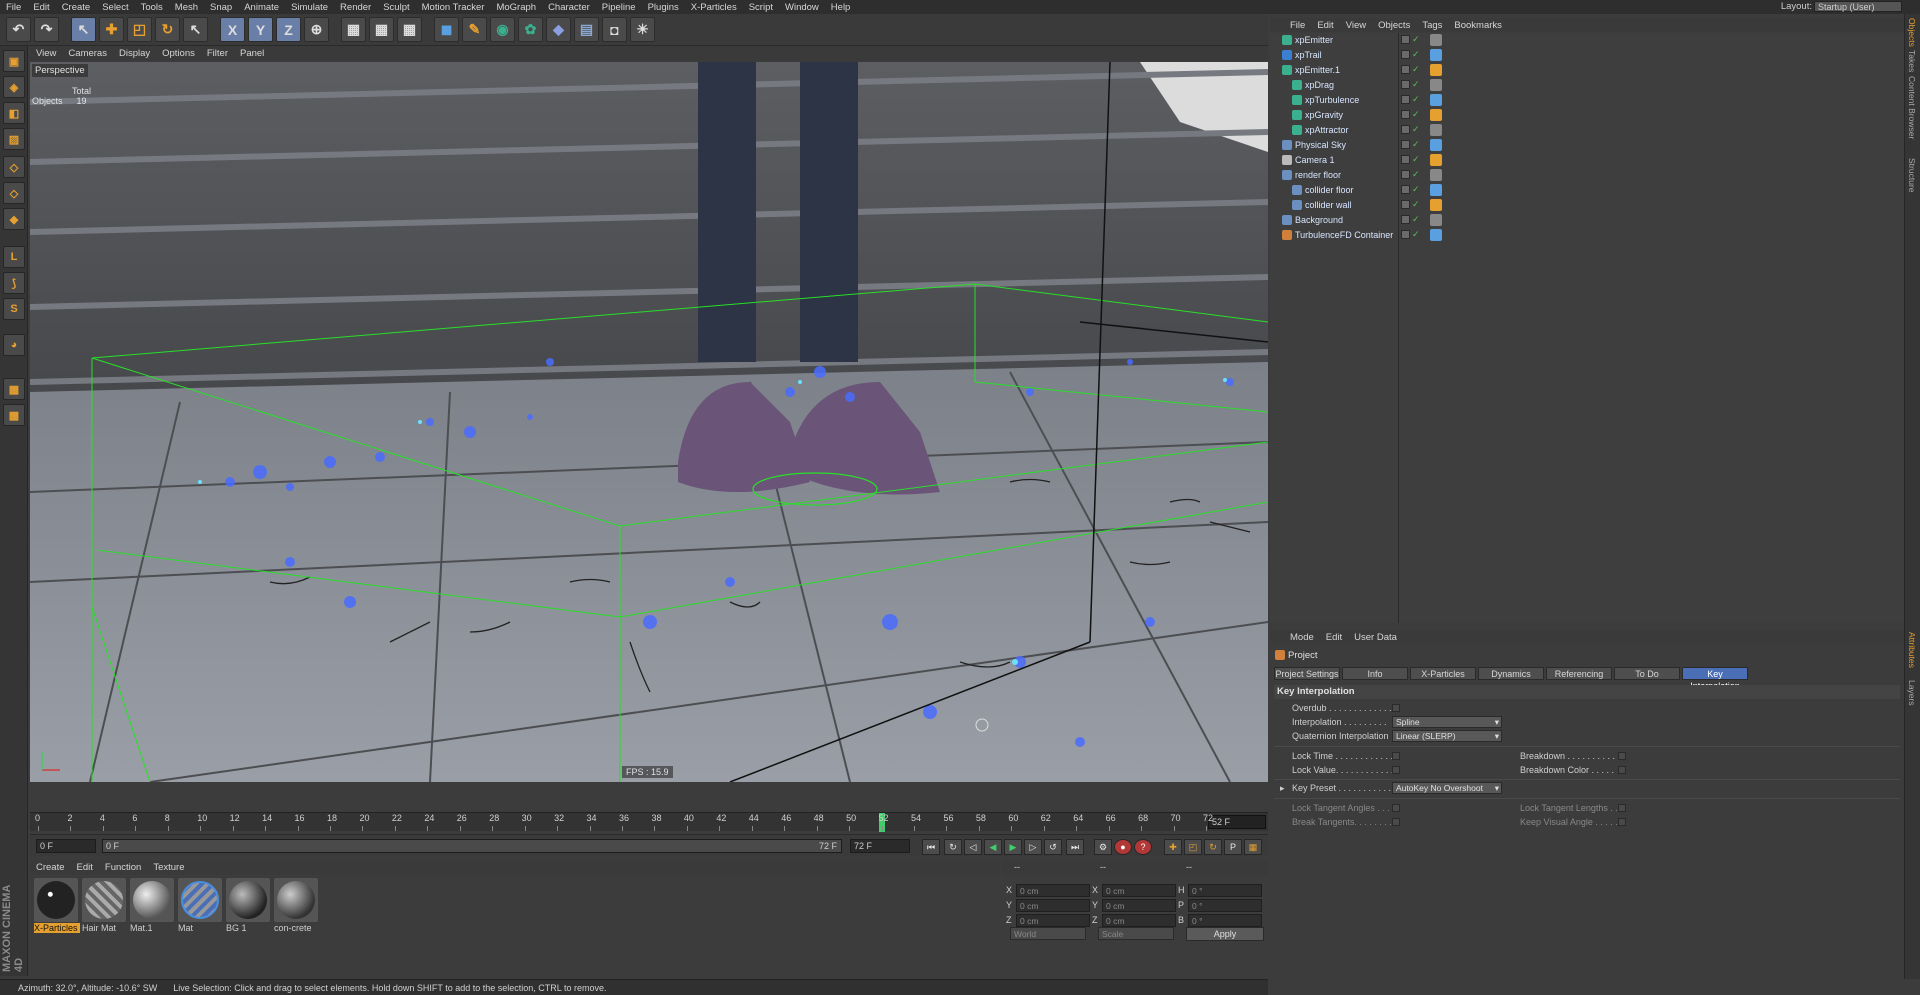 Image resolution: width=1920 pixels, height=995 pixels. What do you see at coordinates (1478, 25) in the screenshot?
I see `object-menu-bookmarks: Bookmarks` at bounding box center [1478, 25].